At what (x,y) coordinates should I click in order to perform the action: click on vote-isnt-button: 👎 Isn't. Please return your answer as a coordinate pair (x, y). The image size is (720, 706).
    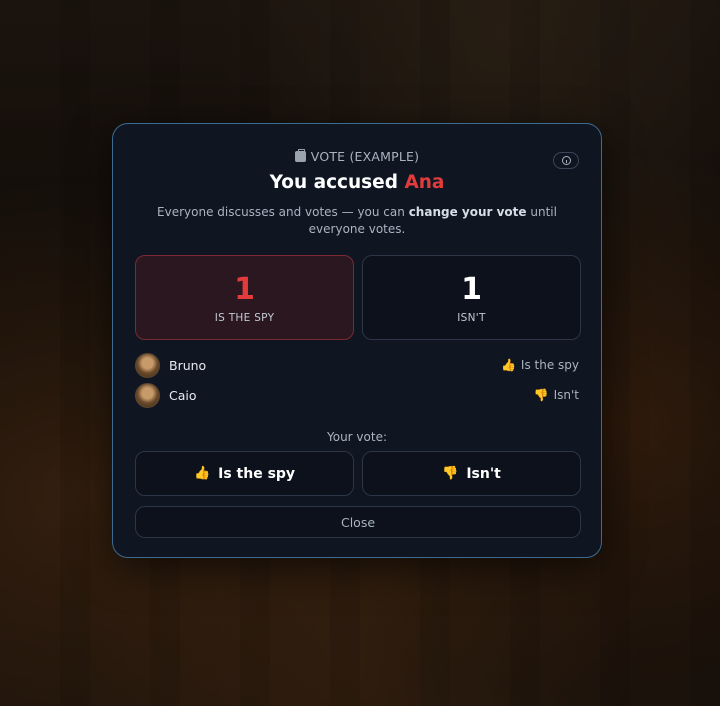
    Looking at the image, I should click on (471, 473).